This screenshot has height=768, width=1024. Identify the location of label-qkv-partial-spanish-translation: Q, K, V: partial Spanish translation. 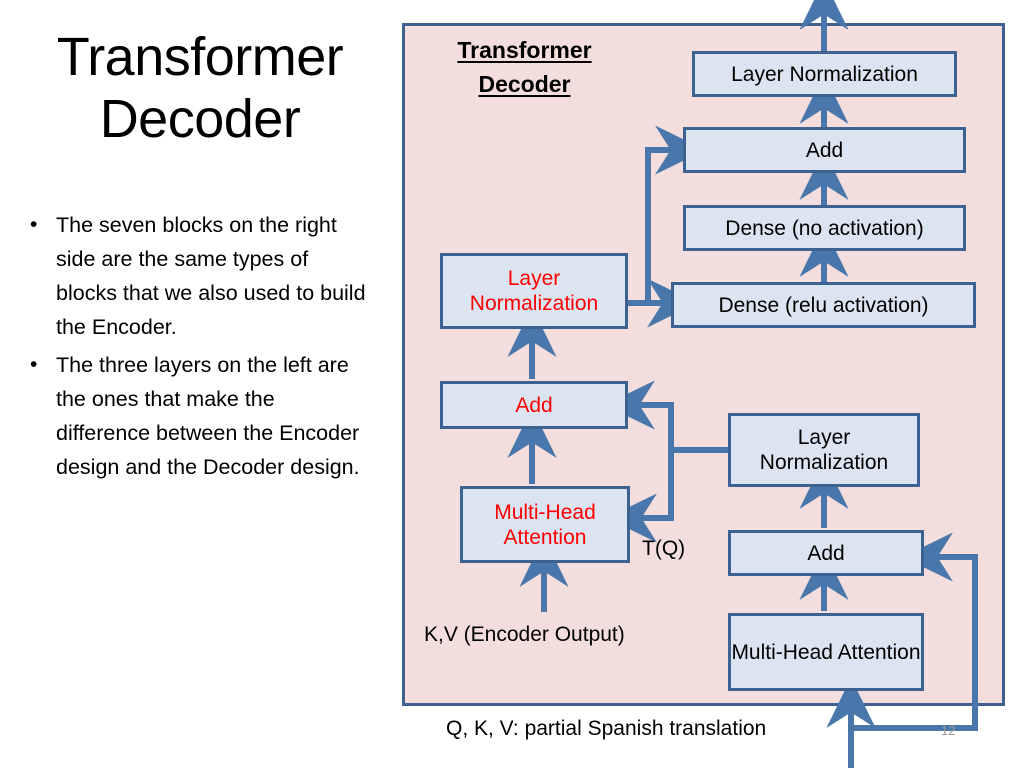
(606, 728).